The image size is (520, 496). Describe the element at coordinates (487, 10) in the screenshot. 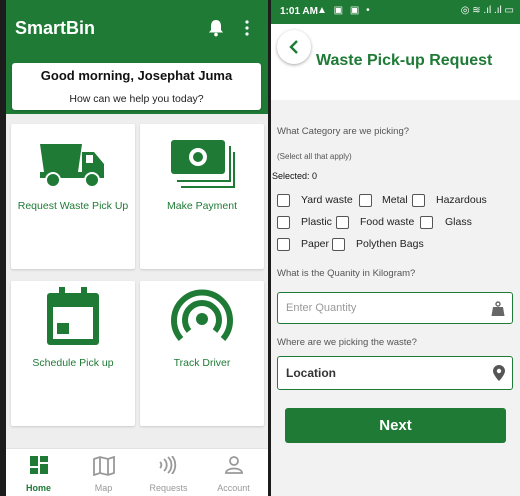

I see `system-status-icons: ◎ ≋ .ıl .ıl ▭` at that location.